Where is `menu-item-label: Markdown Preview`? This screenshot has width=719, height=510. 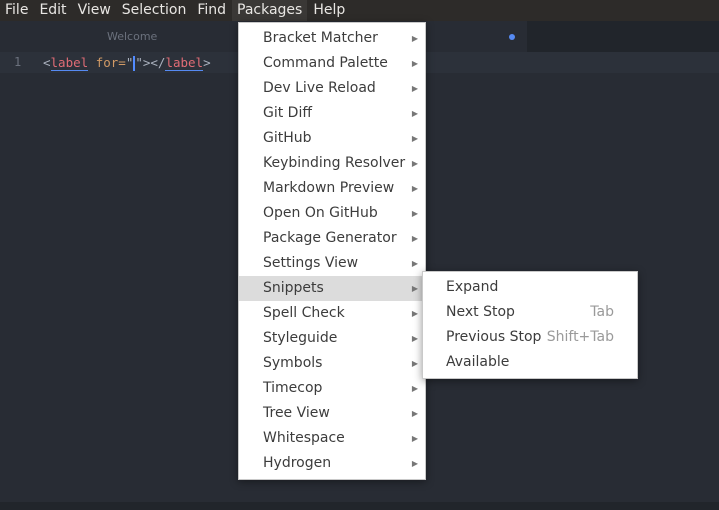
menu-item-label: Markdown Preview is located at coordinates (329, 188).